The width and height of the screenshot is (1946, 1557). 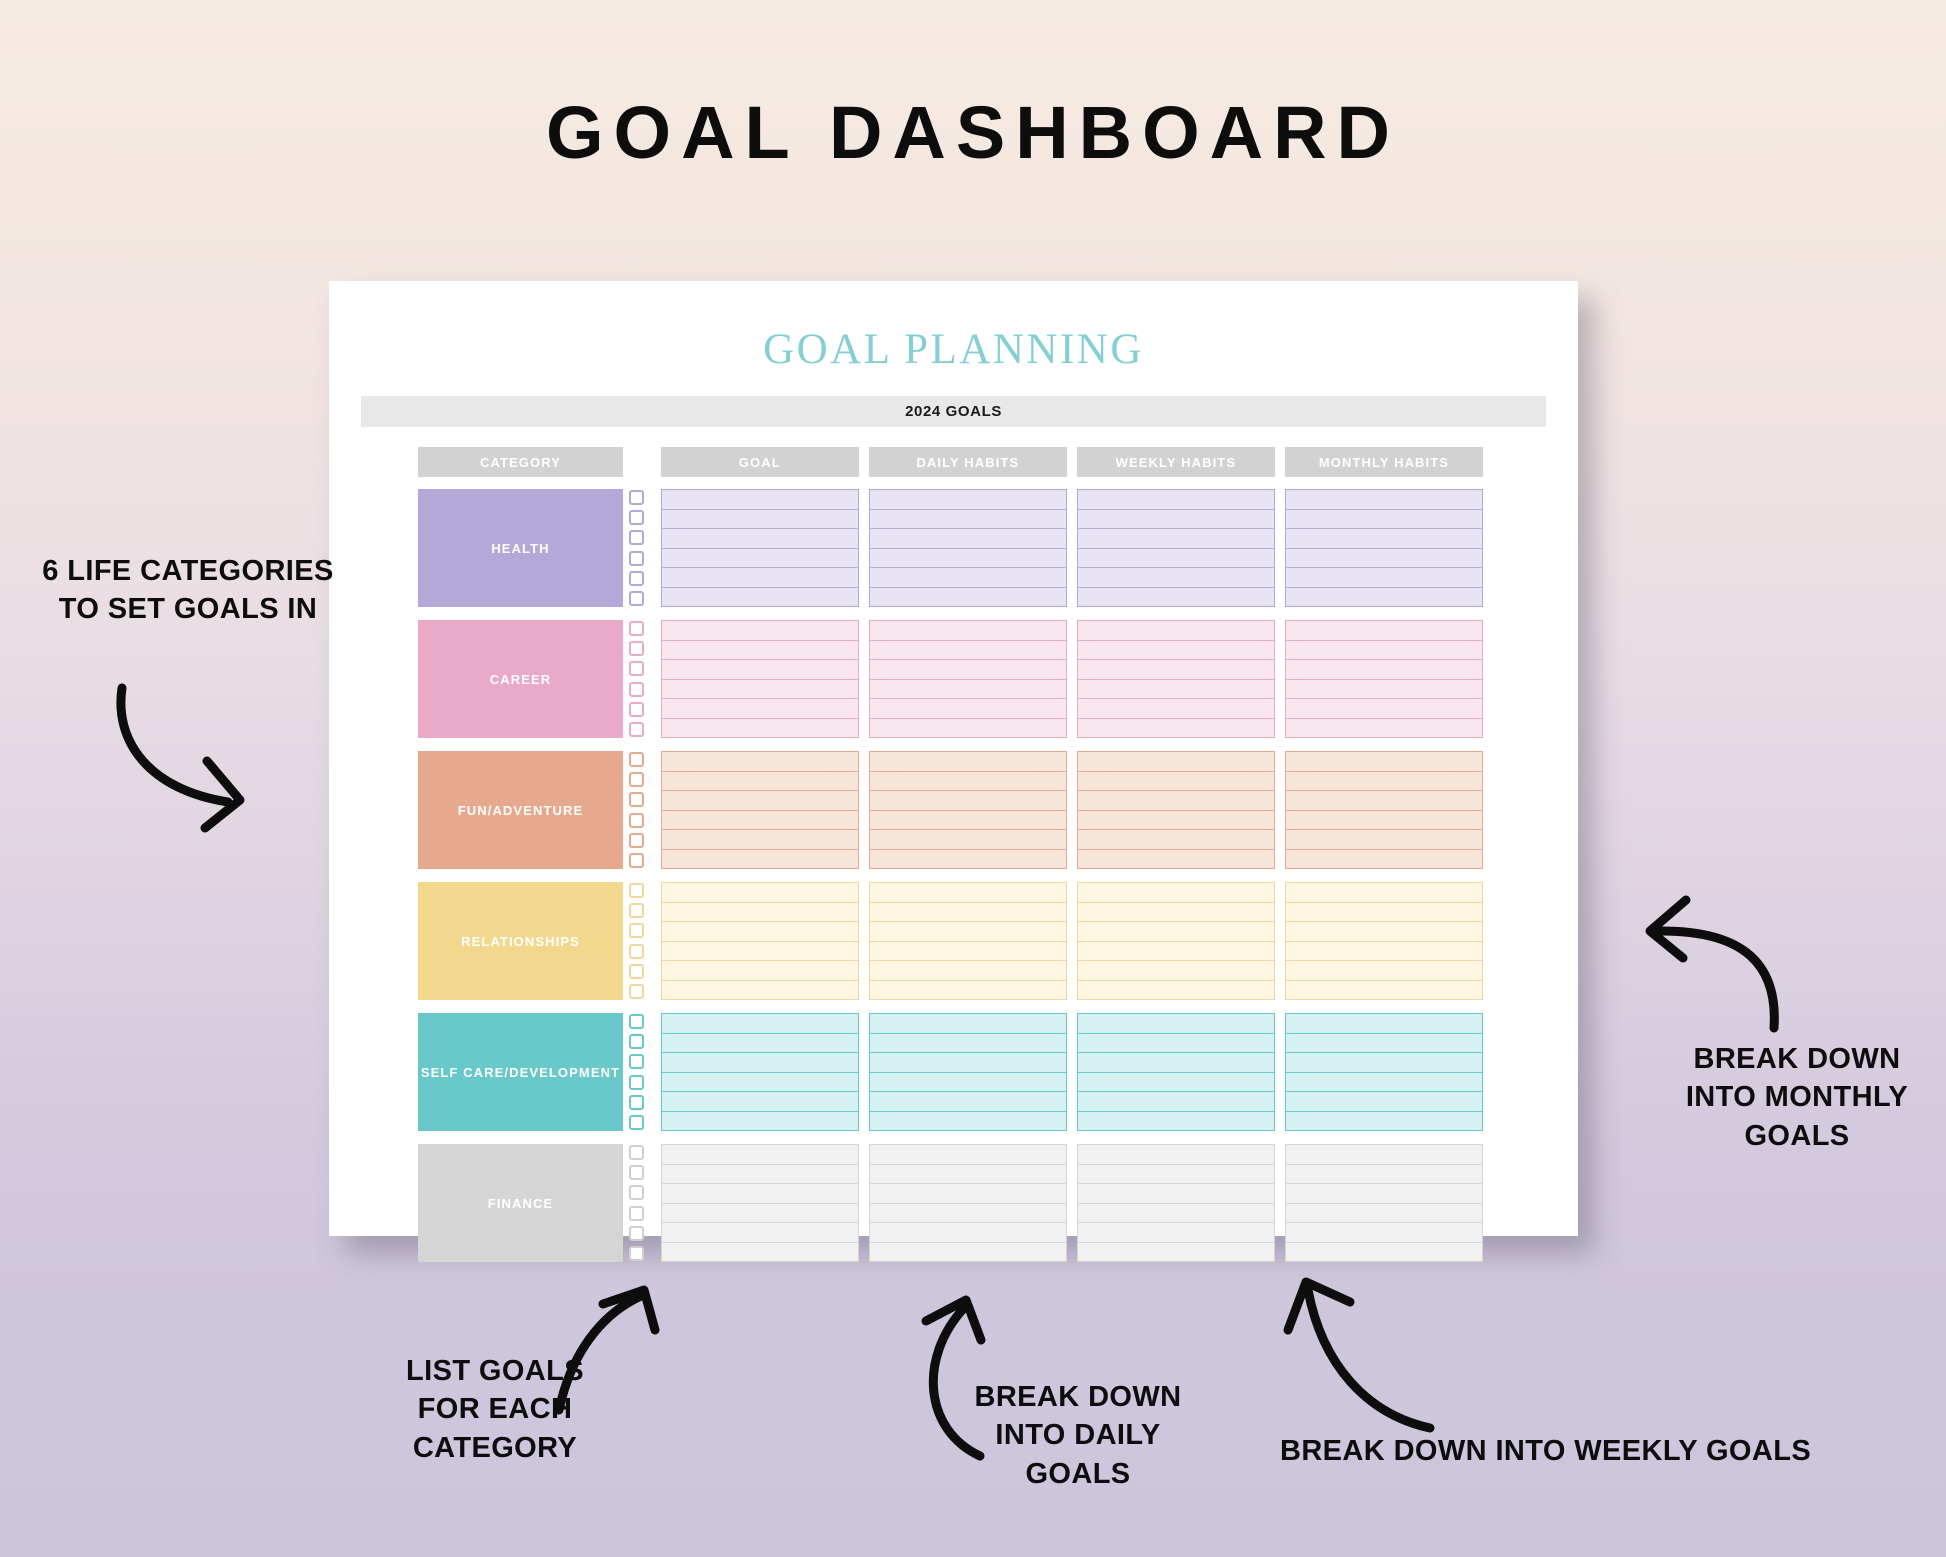 What do you see at coordinates (520, 810) in the screenshot?
I see `category-swatch: FUN/ADVENTURE` at bounding box center [520, 810].